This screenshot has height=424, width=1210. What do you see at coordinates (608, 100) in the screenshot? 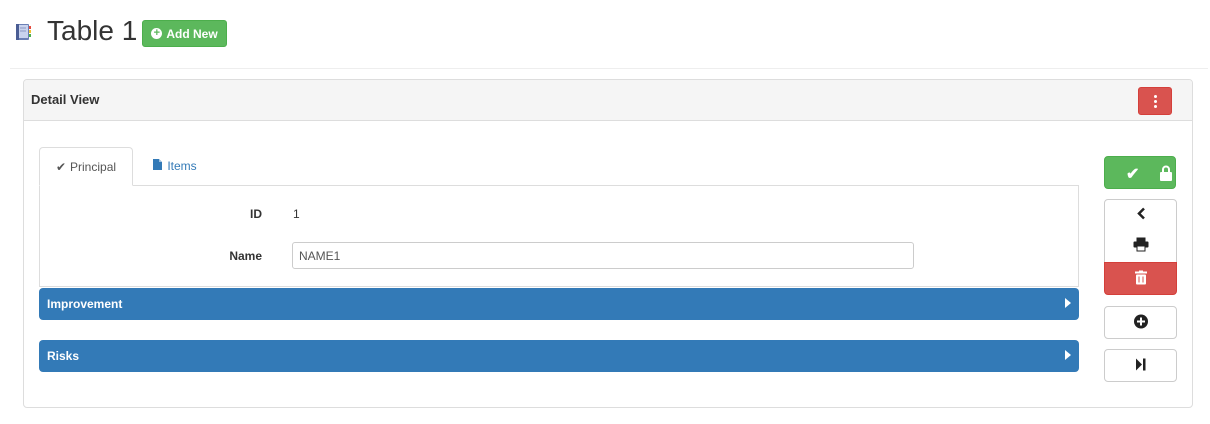
I see `panel-heading` at bounding box center [608, 100].